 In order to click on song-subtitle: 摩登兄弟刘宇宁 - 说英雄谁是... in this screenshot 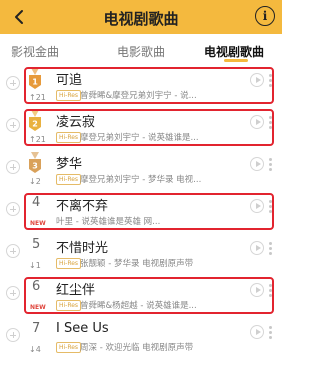, I will do `click(139, 138)`.